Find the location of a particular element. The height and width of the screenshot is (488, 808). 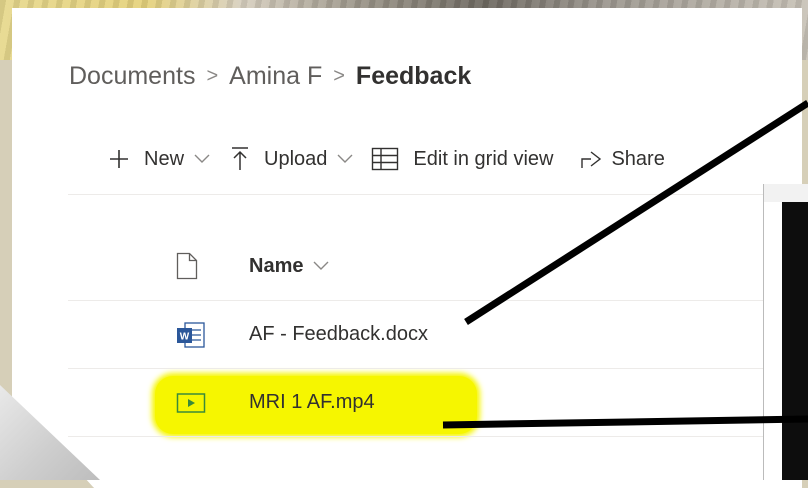

share-label: Share is located at coordinates (638, 158).